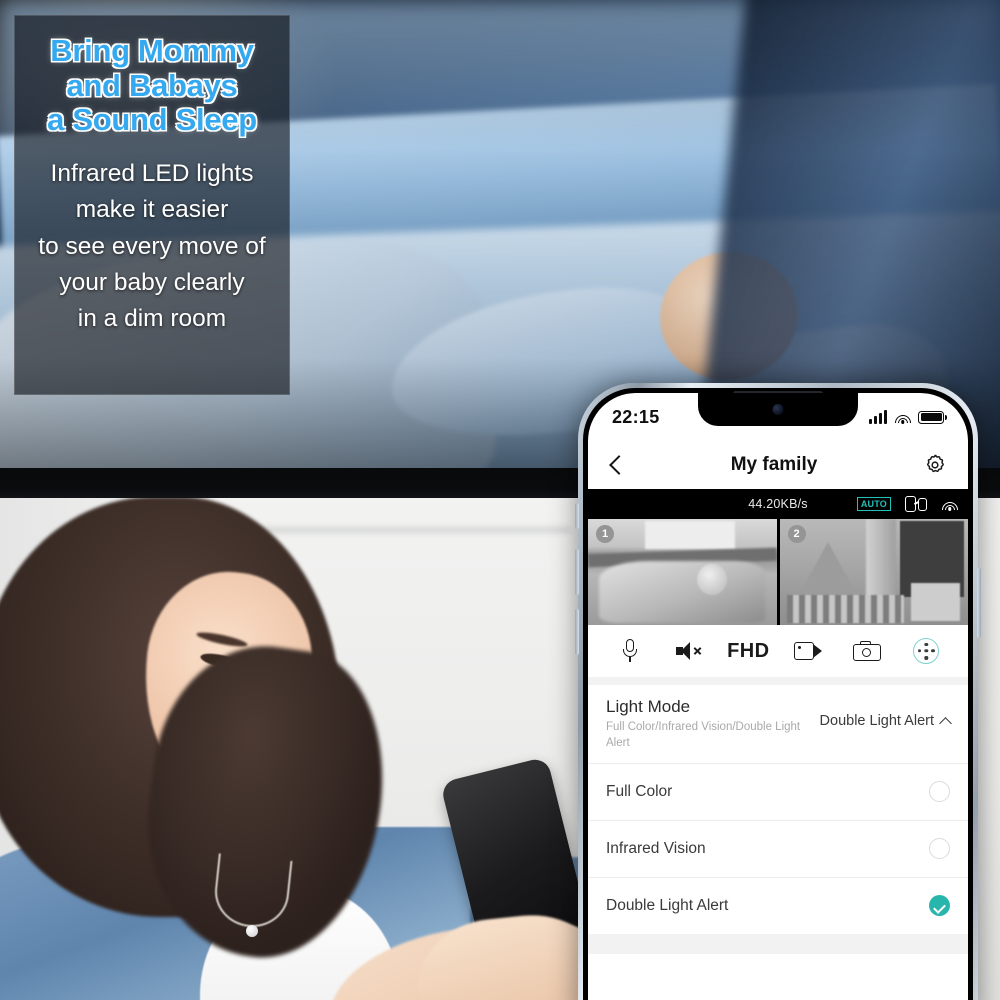 This screenshot has width=1000, height=1000. I want to click on promo-headline-line-2: and Babays, so click(152, 85).